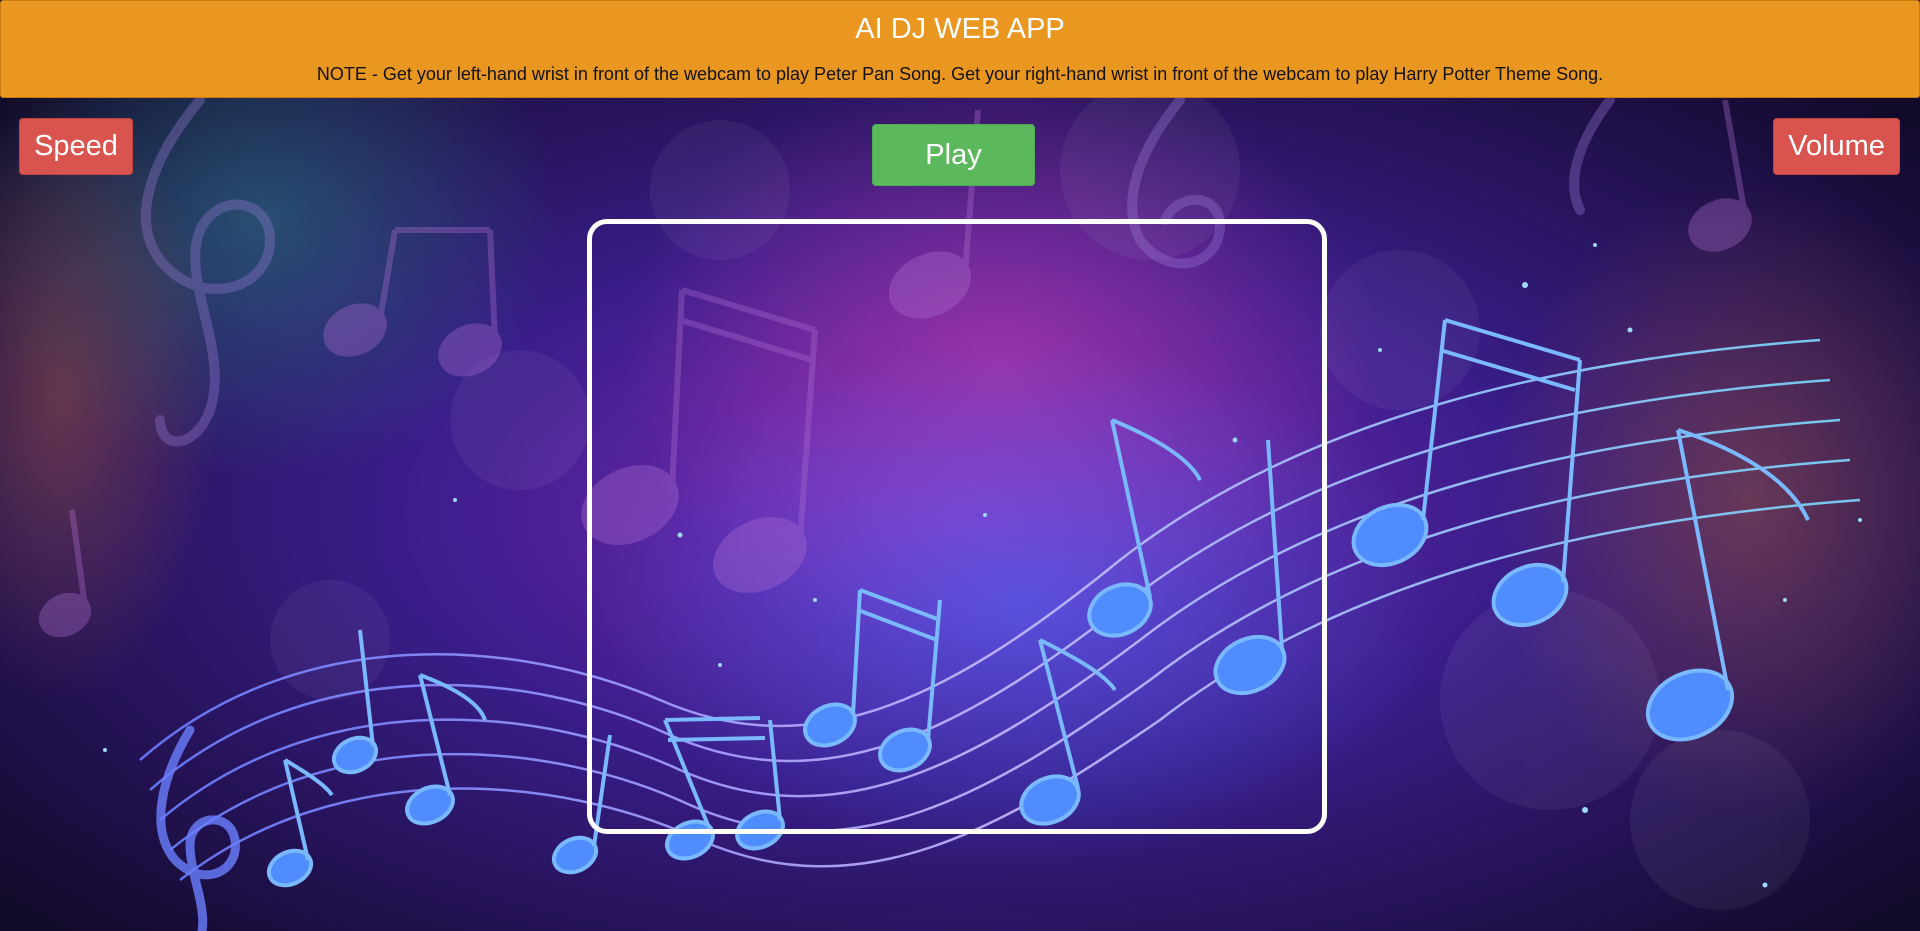 The height and width of the screenshot is (931, 1920). I want to click on speed-button: Speed, so click(76, 146).